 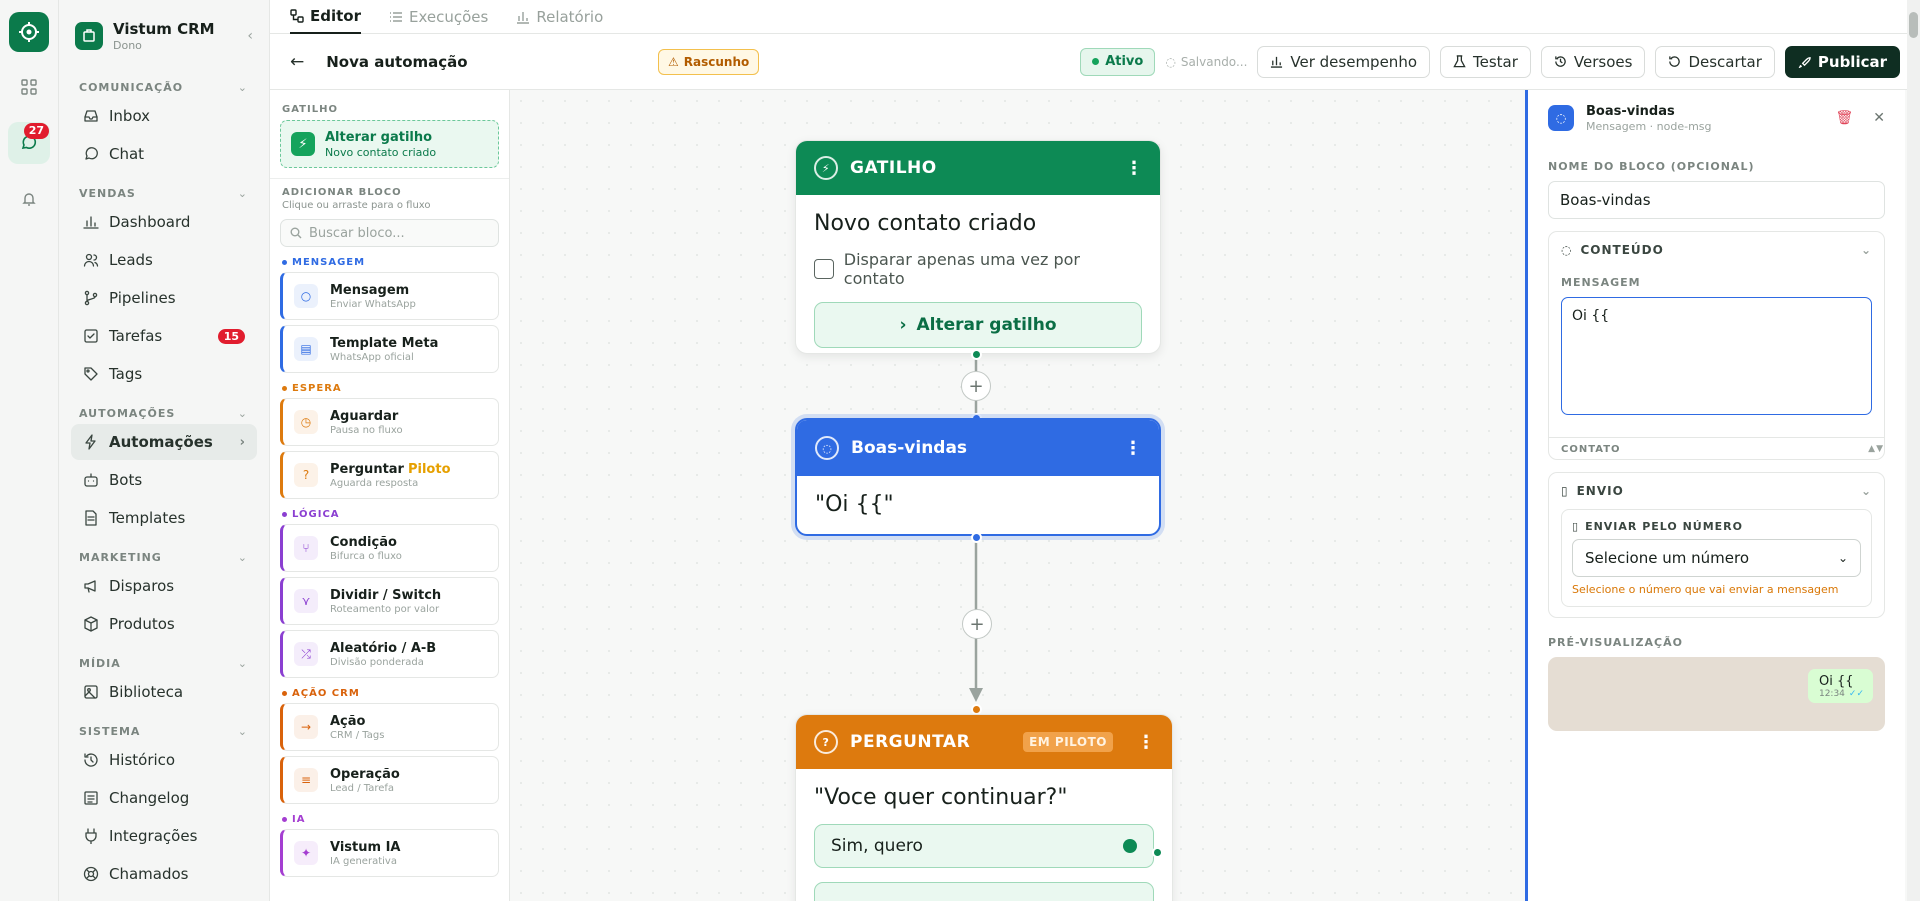 I want to click on palette-block: ✦ Vistum IA IA generativa, so click(x=389, y=853).